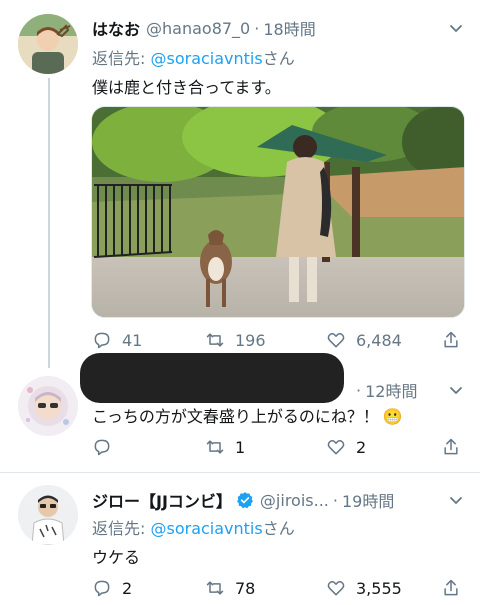 This screenshot has height=605, width=480. What do you see at coordinates (379, 340) in the screenshot?
I see `like-count: 6,484` at bounding box center [379, 340].